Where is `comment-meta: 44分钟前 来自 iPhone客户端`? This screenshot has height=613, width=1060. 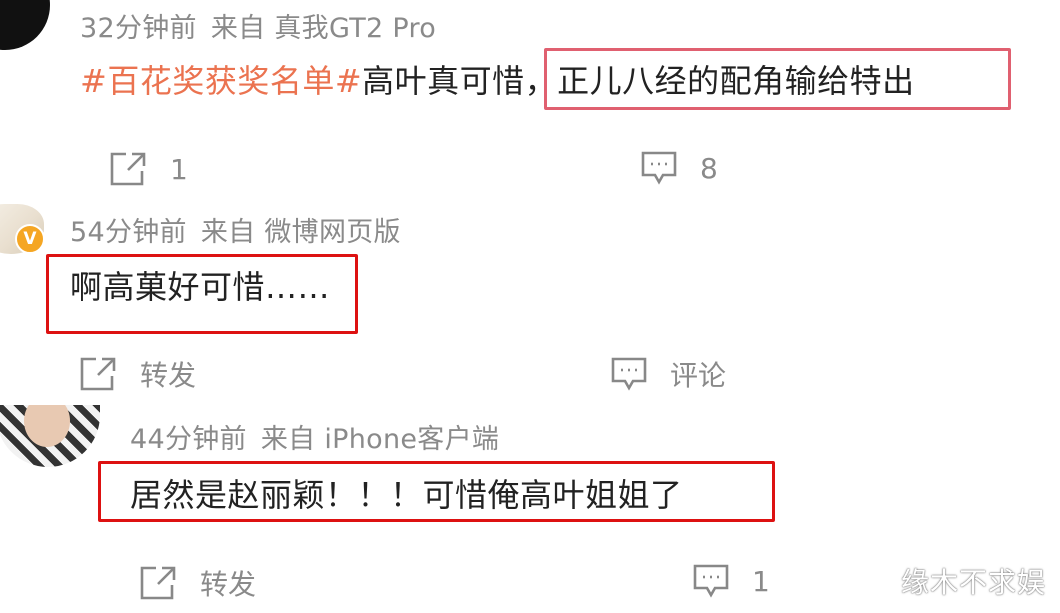 comment-meta: 44分钟前 来自 iPhone客户端 is located at coordinates (314, 436).